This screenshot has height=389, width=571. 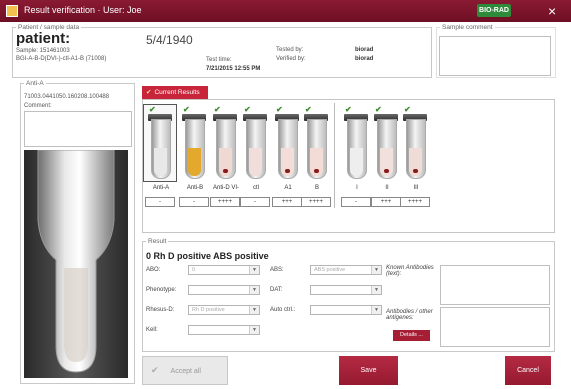 I want to click on close-icon: ×, so click(x=552, y=11).